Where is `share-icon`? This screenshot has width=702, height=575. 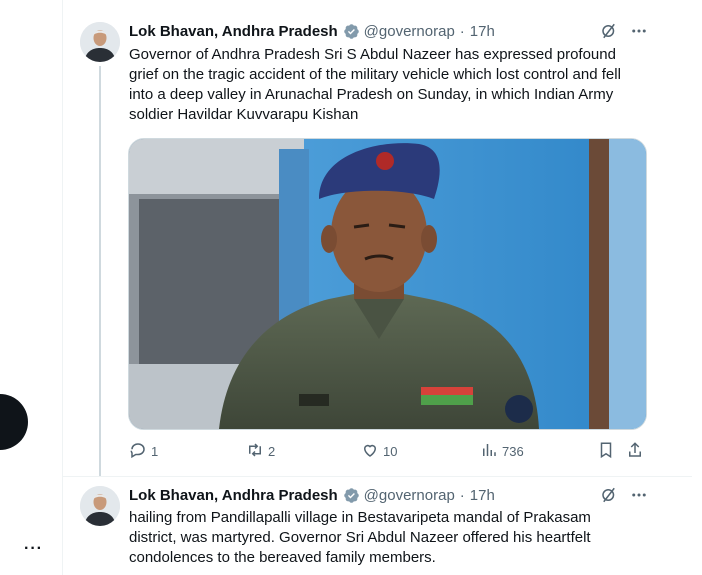
share-icon is located at coordinates (635, 451).